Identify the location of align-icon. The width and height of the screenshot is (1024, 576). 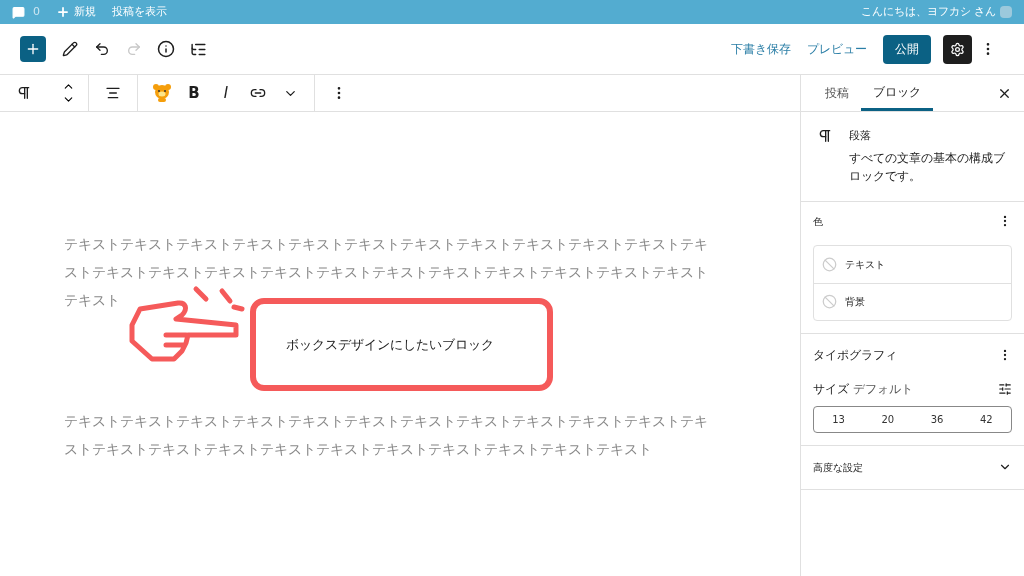
(113, 93).